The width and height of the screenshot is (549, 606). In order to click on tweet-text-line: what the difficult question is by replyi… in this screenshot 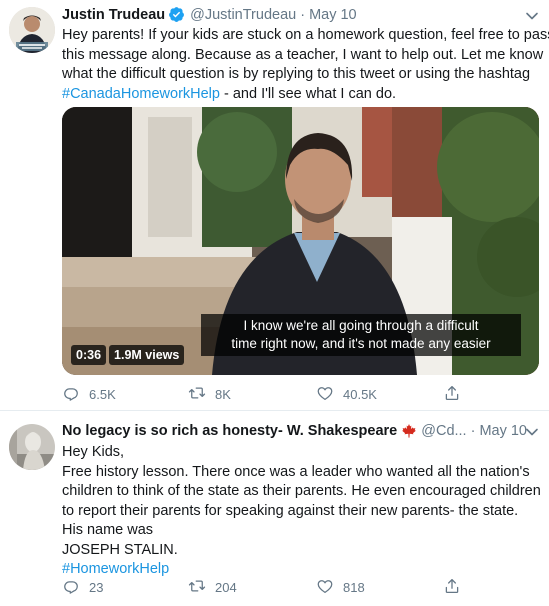, I will do `click(296, 74)`.